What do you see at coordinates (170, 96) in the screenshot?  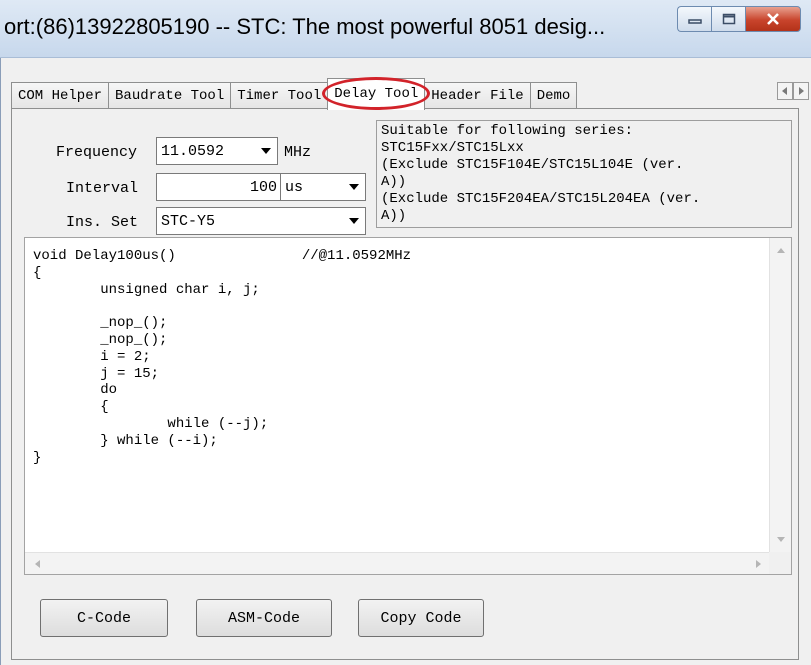 I see `tab-baudrate-tool: Baudrate Tool` at bounding box center [170, 96].